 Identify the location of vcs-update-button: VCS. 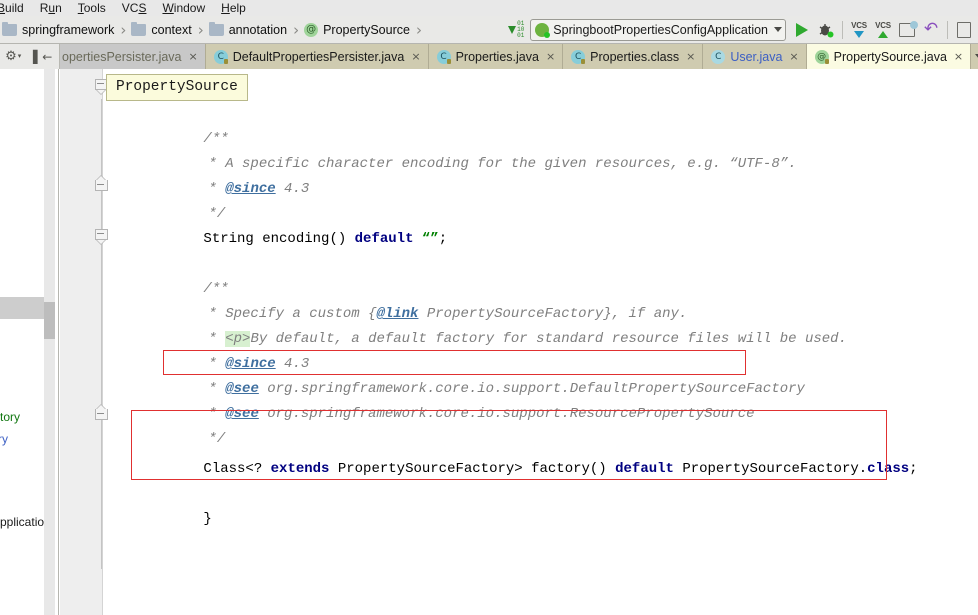
(859, 30).